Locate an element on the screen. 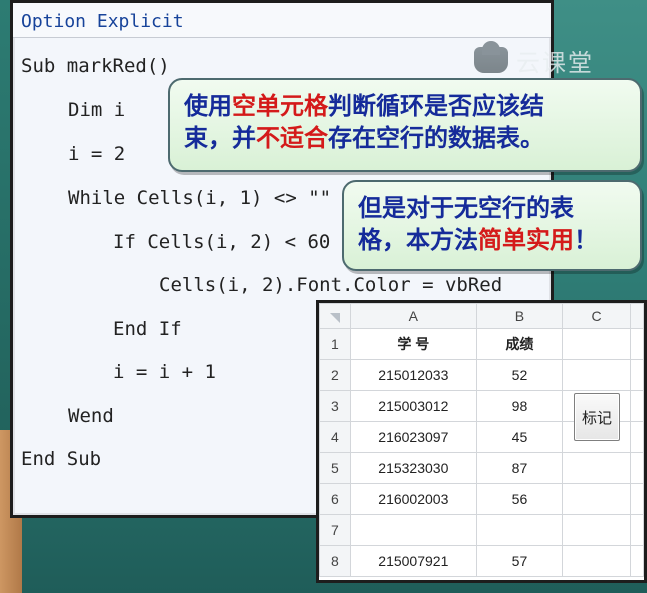  table-row: 7 is located at coordinates (481, 530).